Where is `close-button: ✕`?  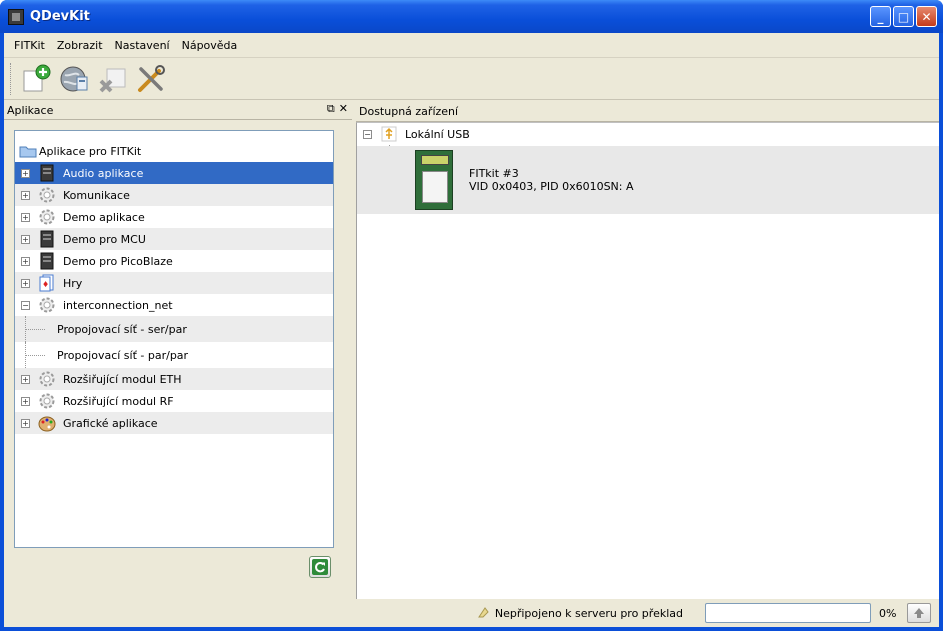 close-button: ✕ is located at coordinates (926, 16).